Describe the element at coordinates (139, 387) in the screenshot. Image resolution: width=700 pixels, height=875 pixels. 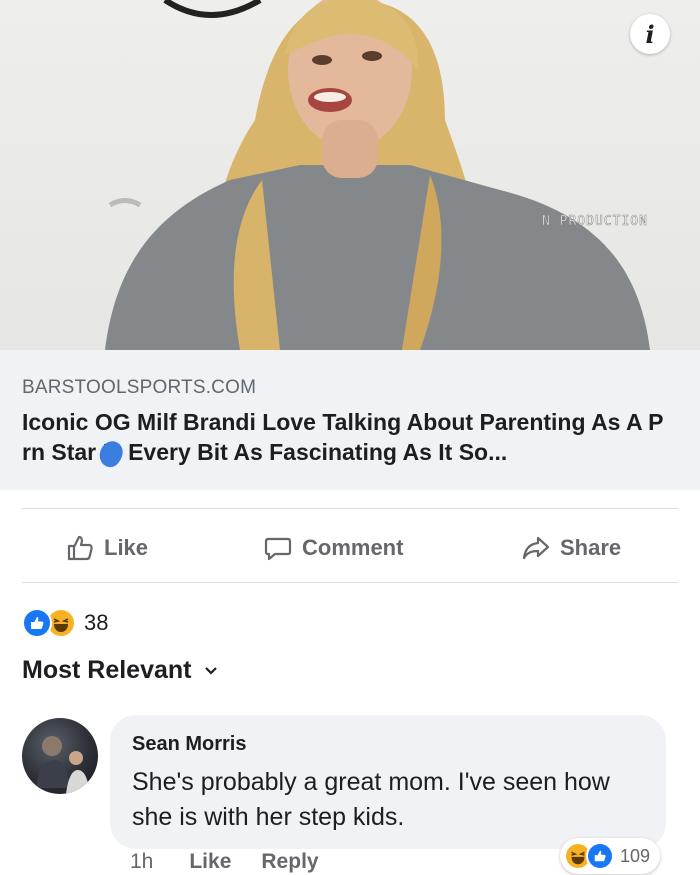
I see `link-domain: BARSTOOLSPORTS.COM` at that location.